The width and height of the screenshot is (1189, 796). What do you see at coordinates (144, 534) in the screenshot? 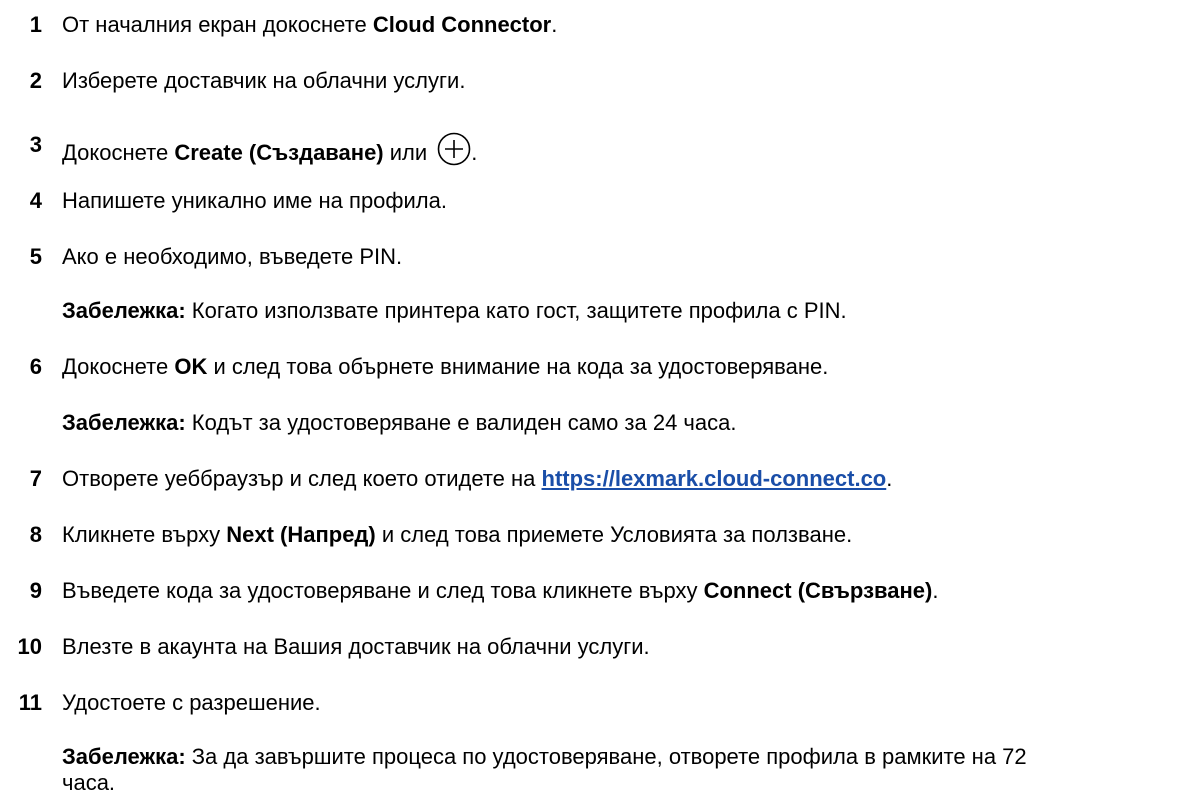
I see `step-text-part: Кликнете върху` at bounding box center [144, 534].